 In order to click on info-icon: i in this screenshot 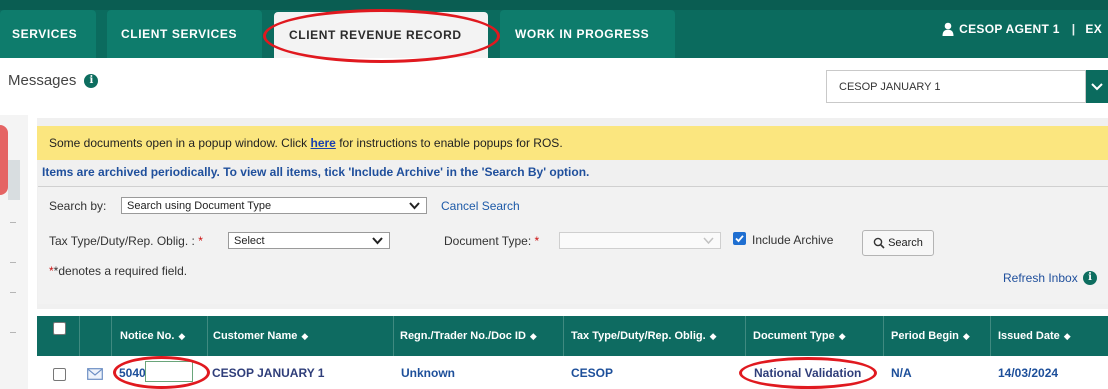, I will do `click(91, 80)`.